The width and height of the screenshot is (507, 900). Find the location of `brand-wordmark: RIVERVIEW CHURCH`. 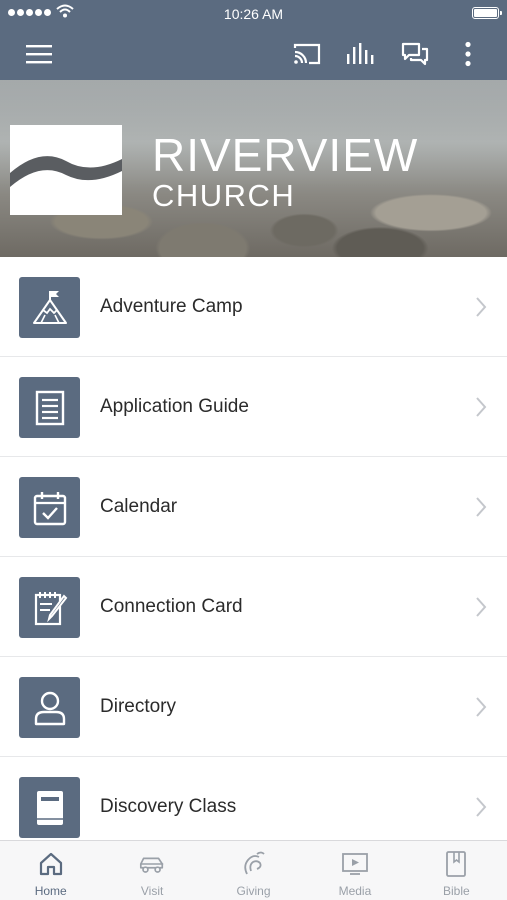

brand-wordmark: RIVERVIEW CHURCH is located at coordinates (285, 172).